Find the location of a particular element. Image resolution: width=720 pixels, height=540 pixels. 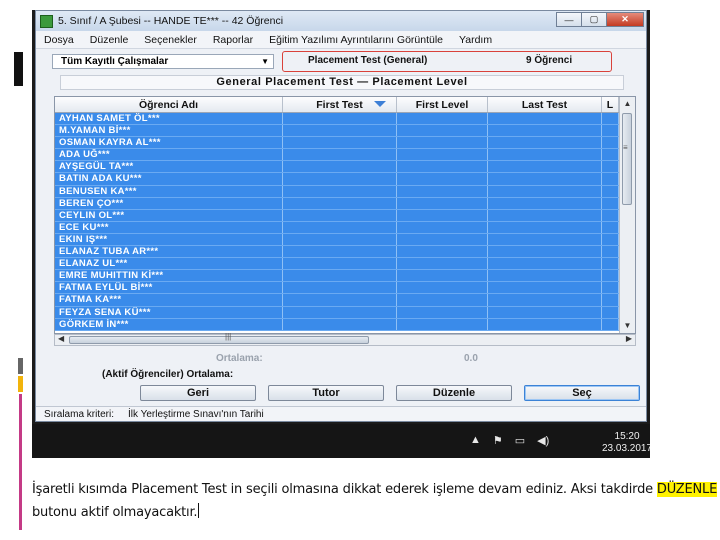

student-name-cell: OSMAN KAYRA AL*** is located at coordinates (169, 143).